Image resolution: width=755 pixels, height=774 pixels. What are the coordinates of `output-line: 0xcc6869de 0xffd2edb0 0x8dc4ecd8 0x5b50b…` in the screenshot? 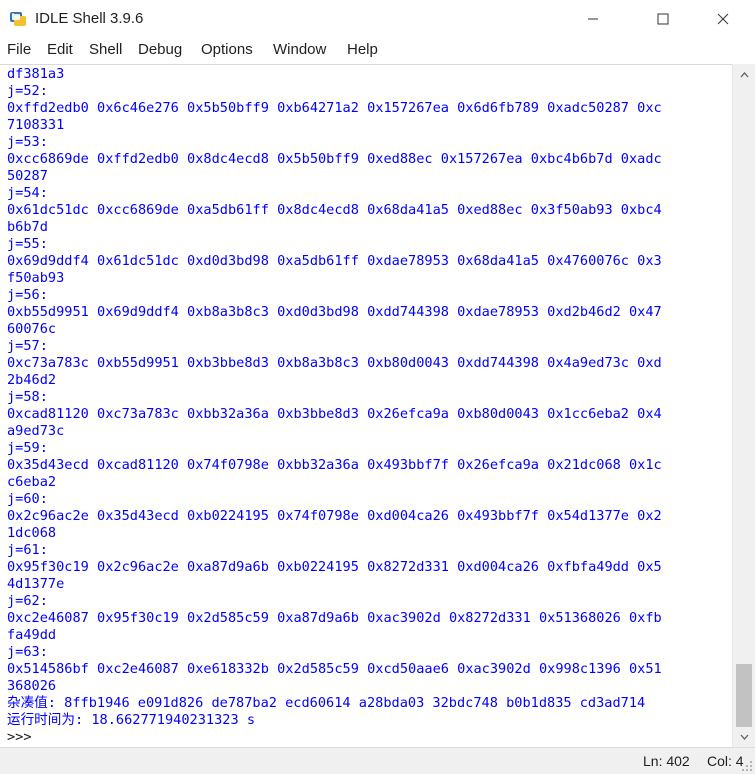 It's located at (334, 159).